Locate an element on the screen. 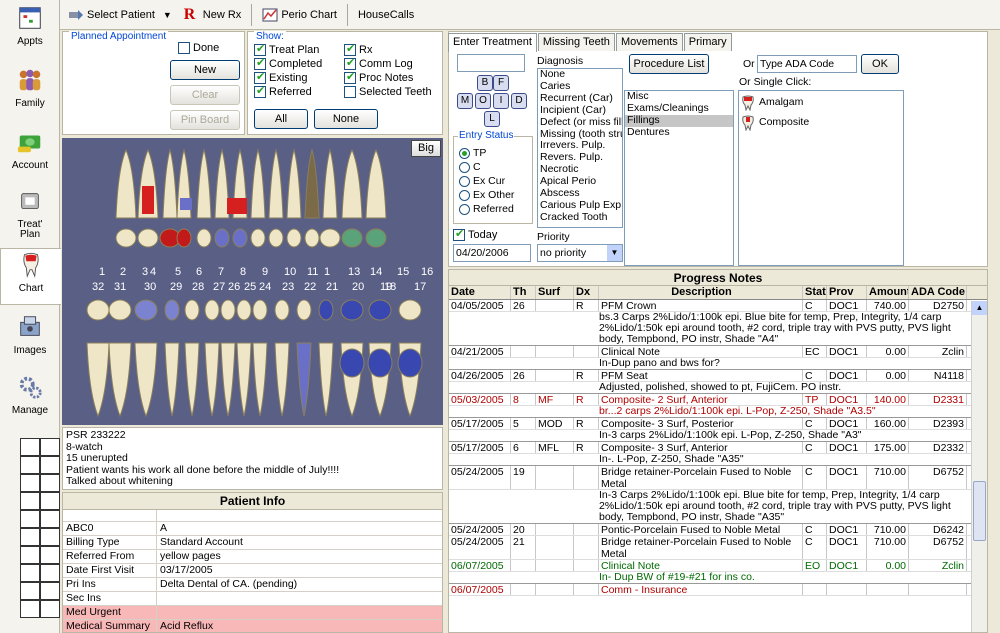 This screenshot has width=1000, height=633. mini-calendar-grid is located at coordinates (40, 528).